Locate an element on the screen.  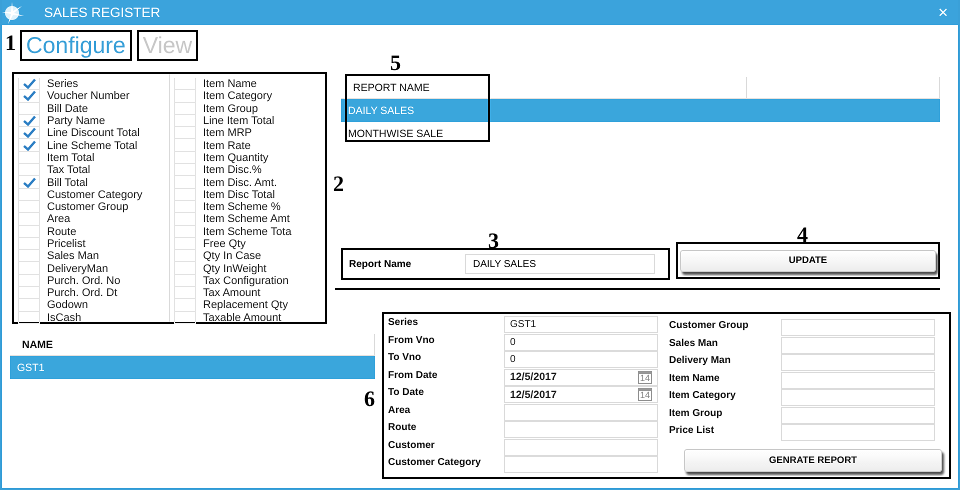
window-title: SALES REGISTER is located at coordinates (103, 12).